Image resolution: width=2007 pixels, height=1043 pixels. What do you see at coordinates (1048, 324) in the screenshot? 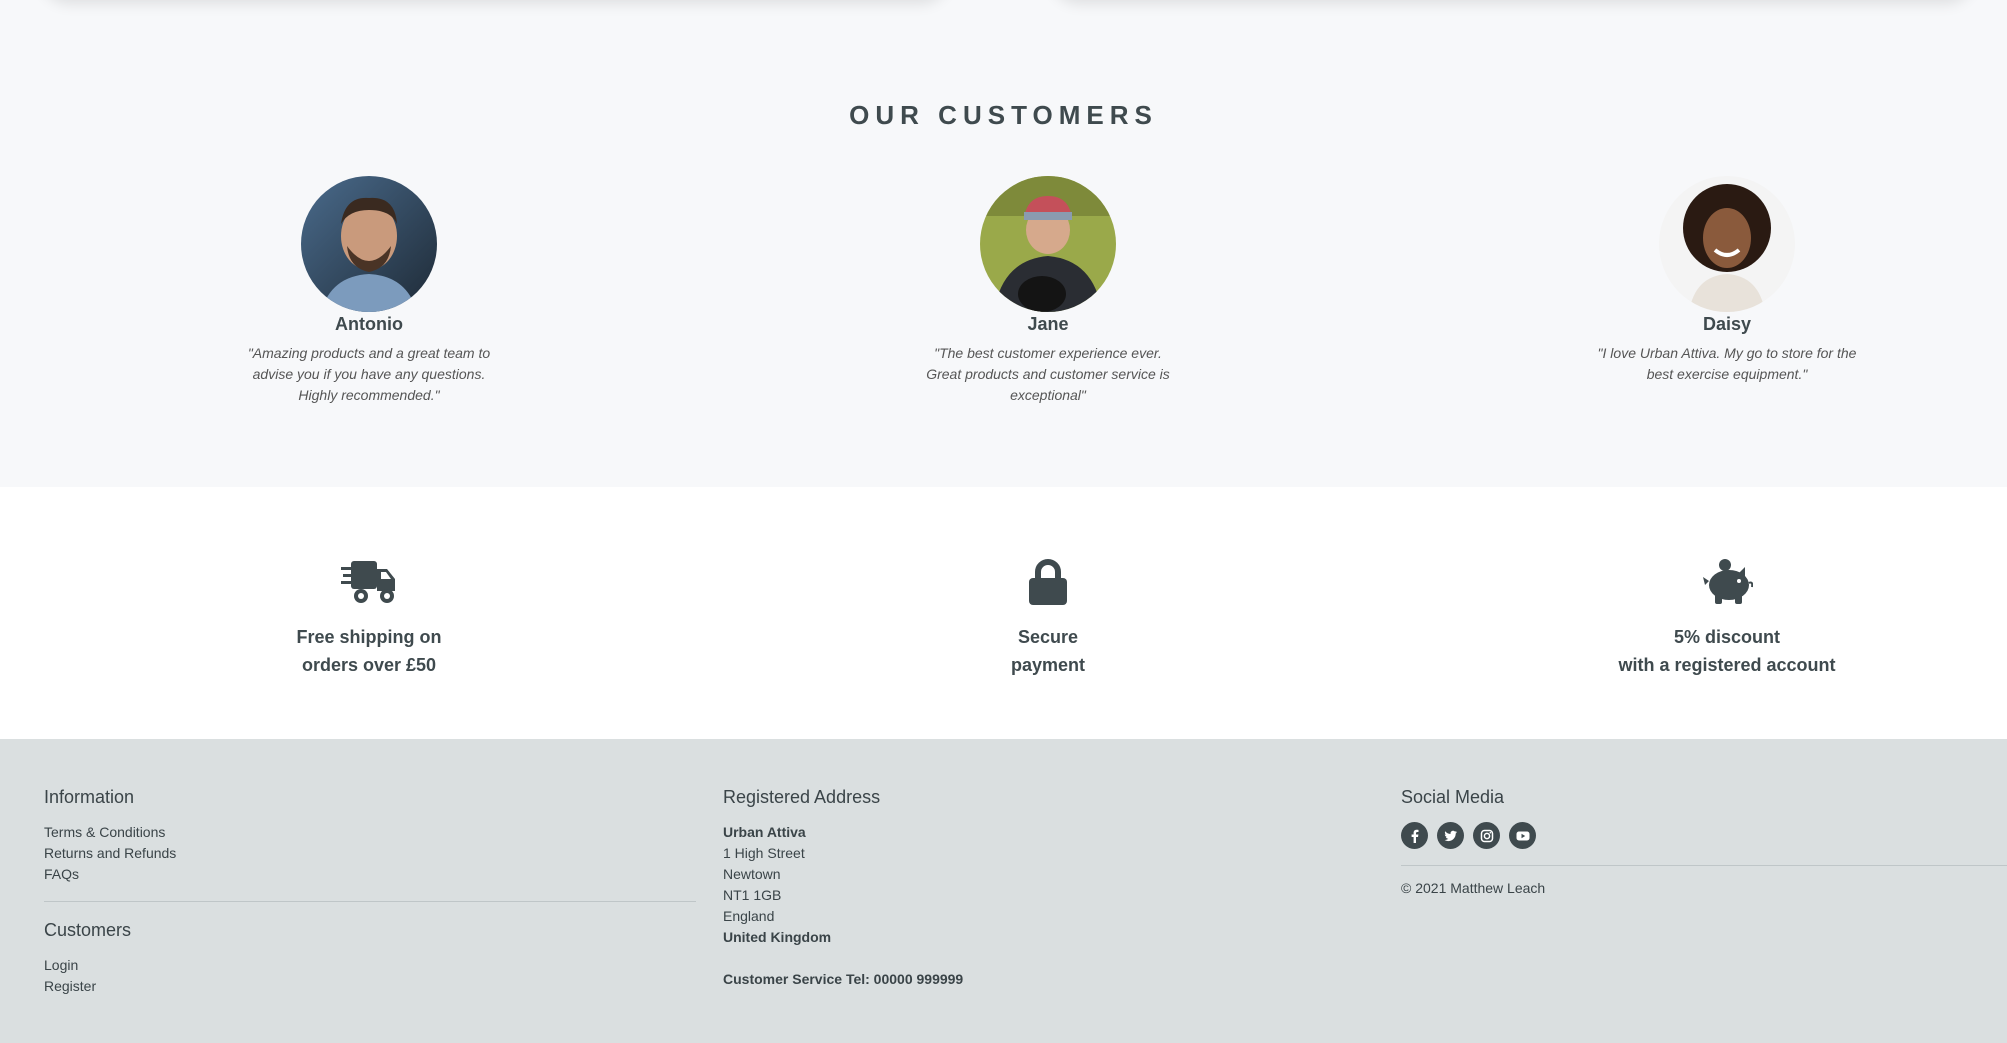
I see `customer-name: Jane` at bounding box center [1048, 324].